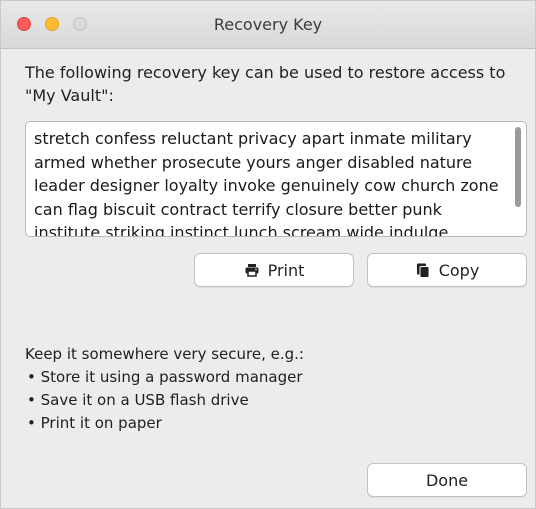 The image size is (536, 509). I want to click on print-button: Print, so click(274, 270).